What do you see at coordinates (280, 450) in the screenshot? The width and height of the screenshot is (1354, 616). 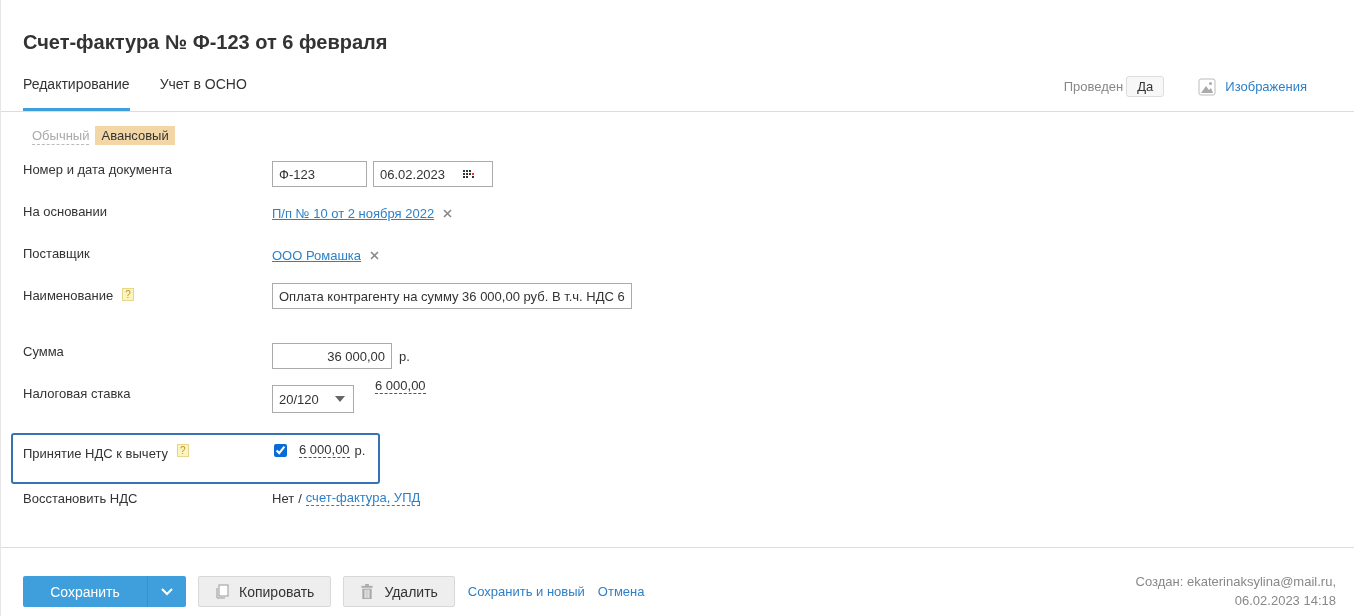 I see `checkbox` at bounding box center [280, 450].